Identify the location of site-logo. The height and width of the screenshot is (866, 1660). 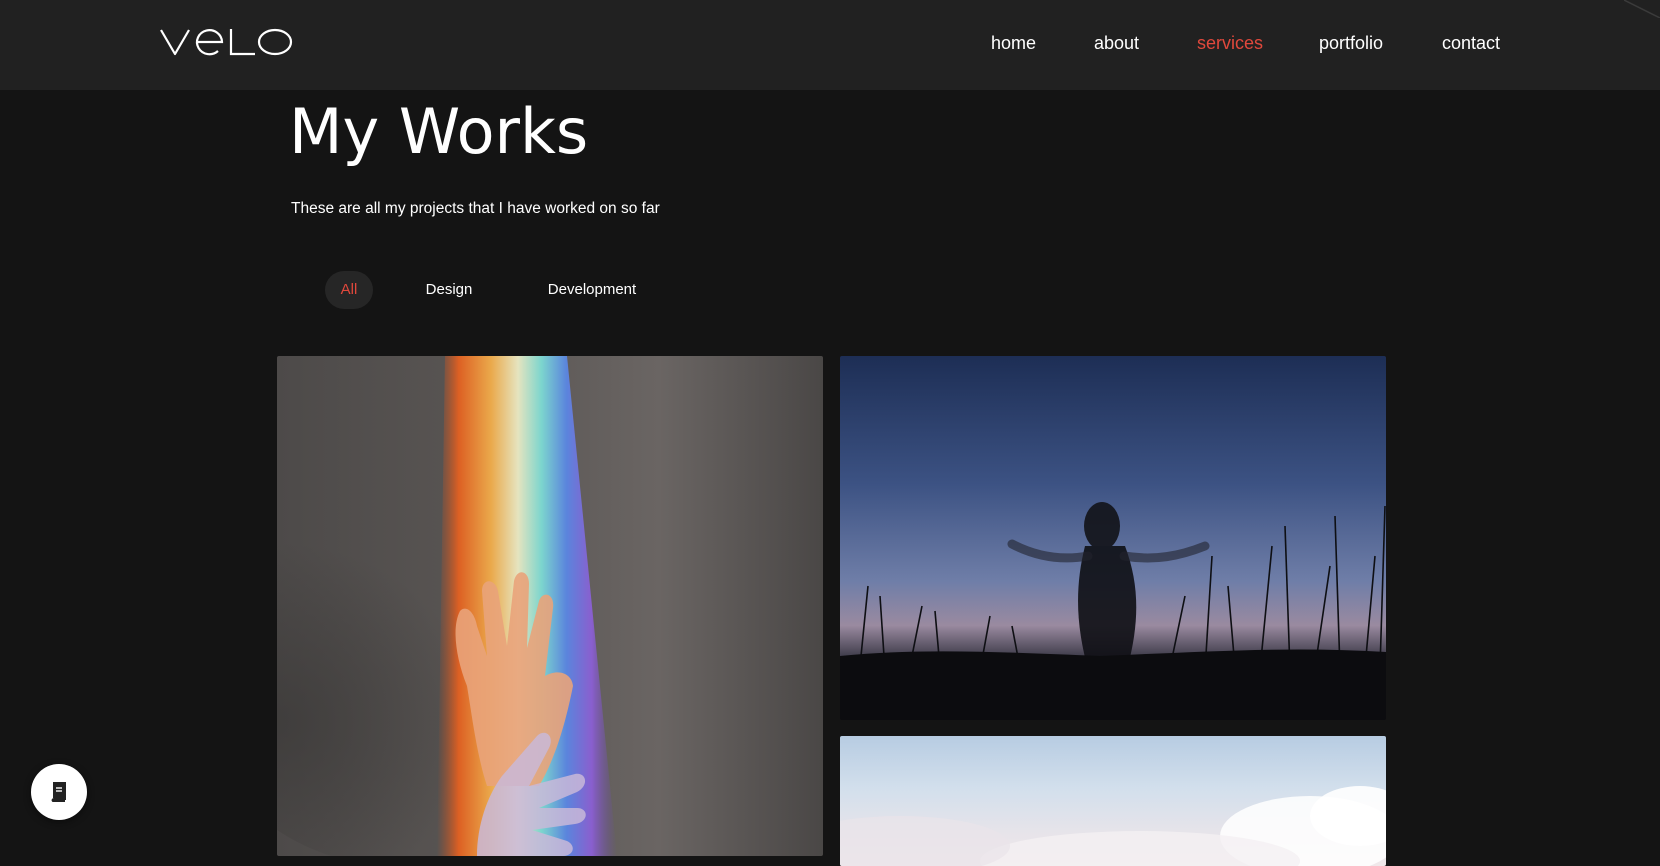
(226, 38).